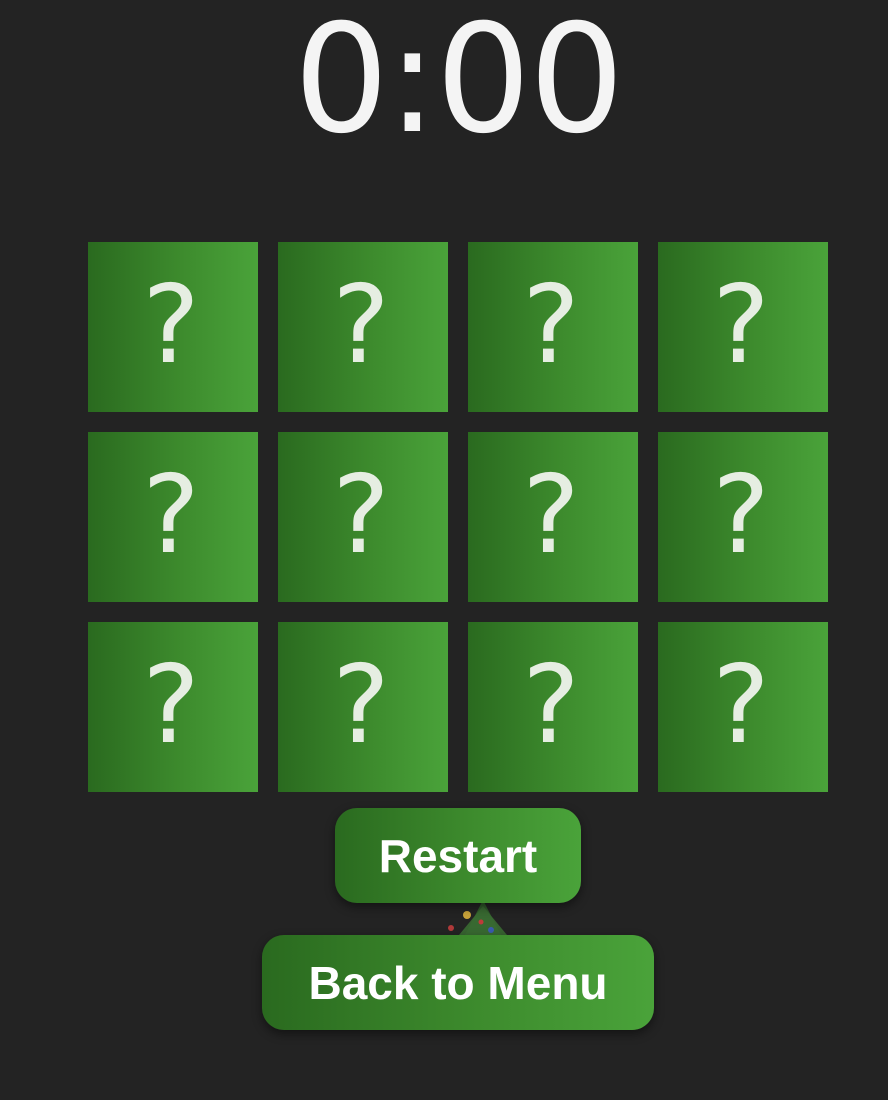 This screenshot has width=888, height=1100. I want to click on christmas-tree-icon, so click(477, 917).